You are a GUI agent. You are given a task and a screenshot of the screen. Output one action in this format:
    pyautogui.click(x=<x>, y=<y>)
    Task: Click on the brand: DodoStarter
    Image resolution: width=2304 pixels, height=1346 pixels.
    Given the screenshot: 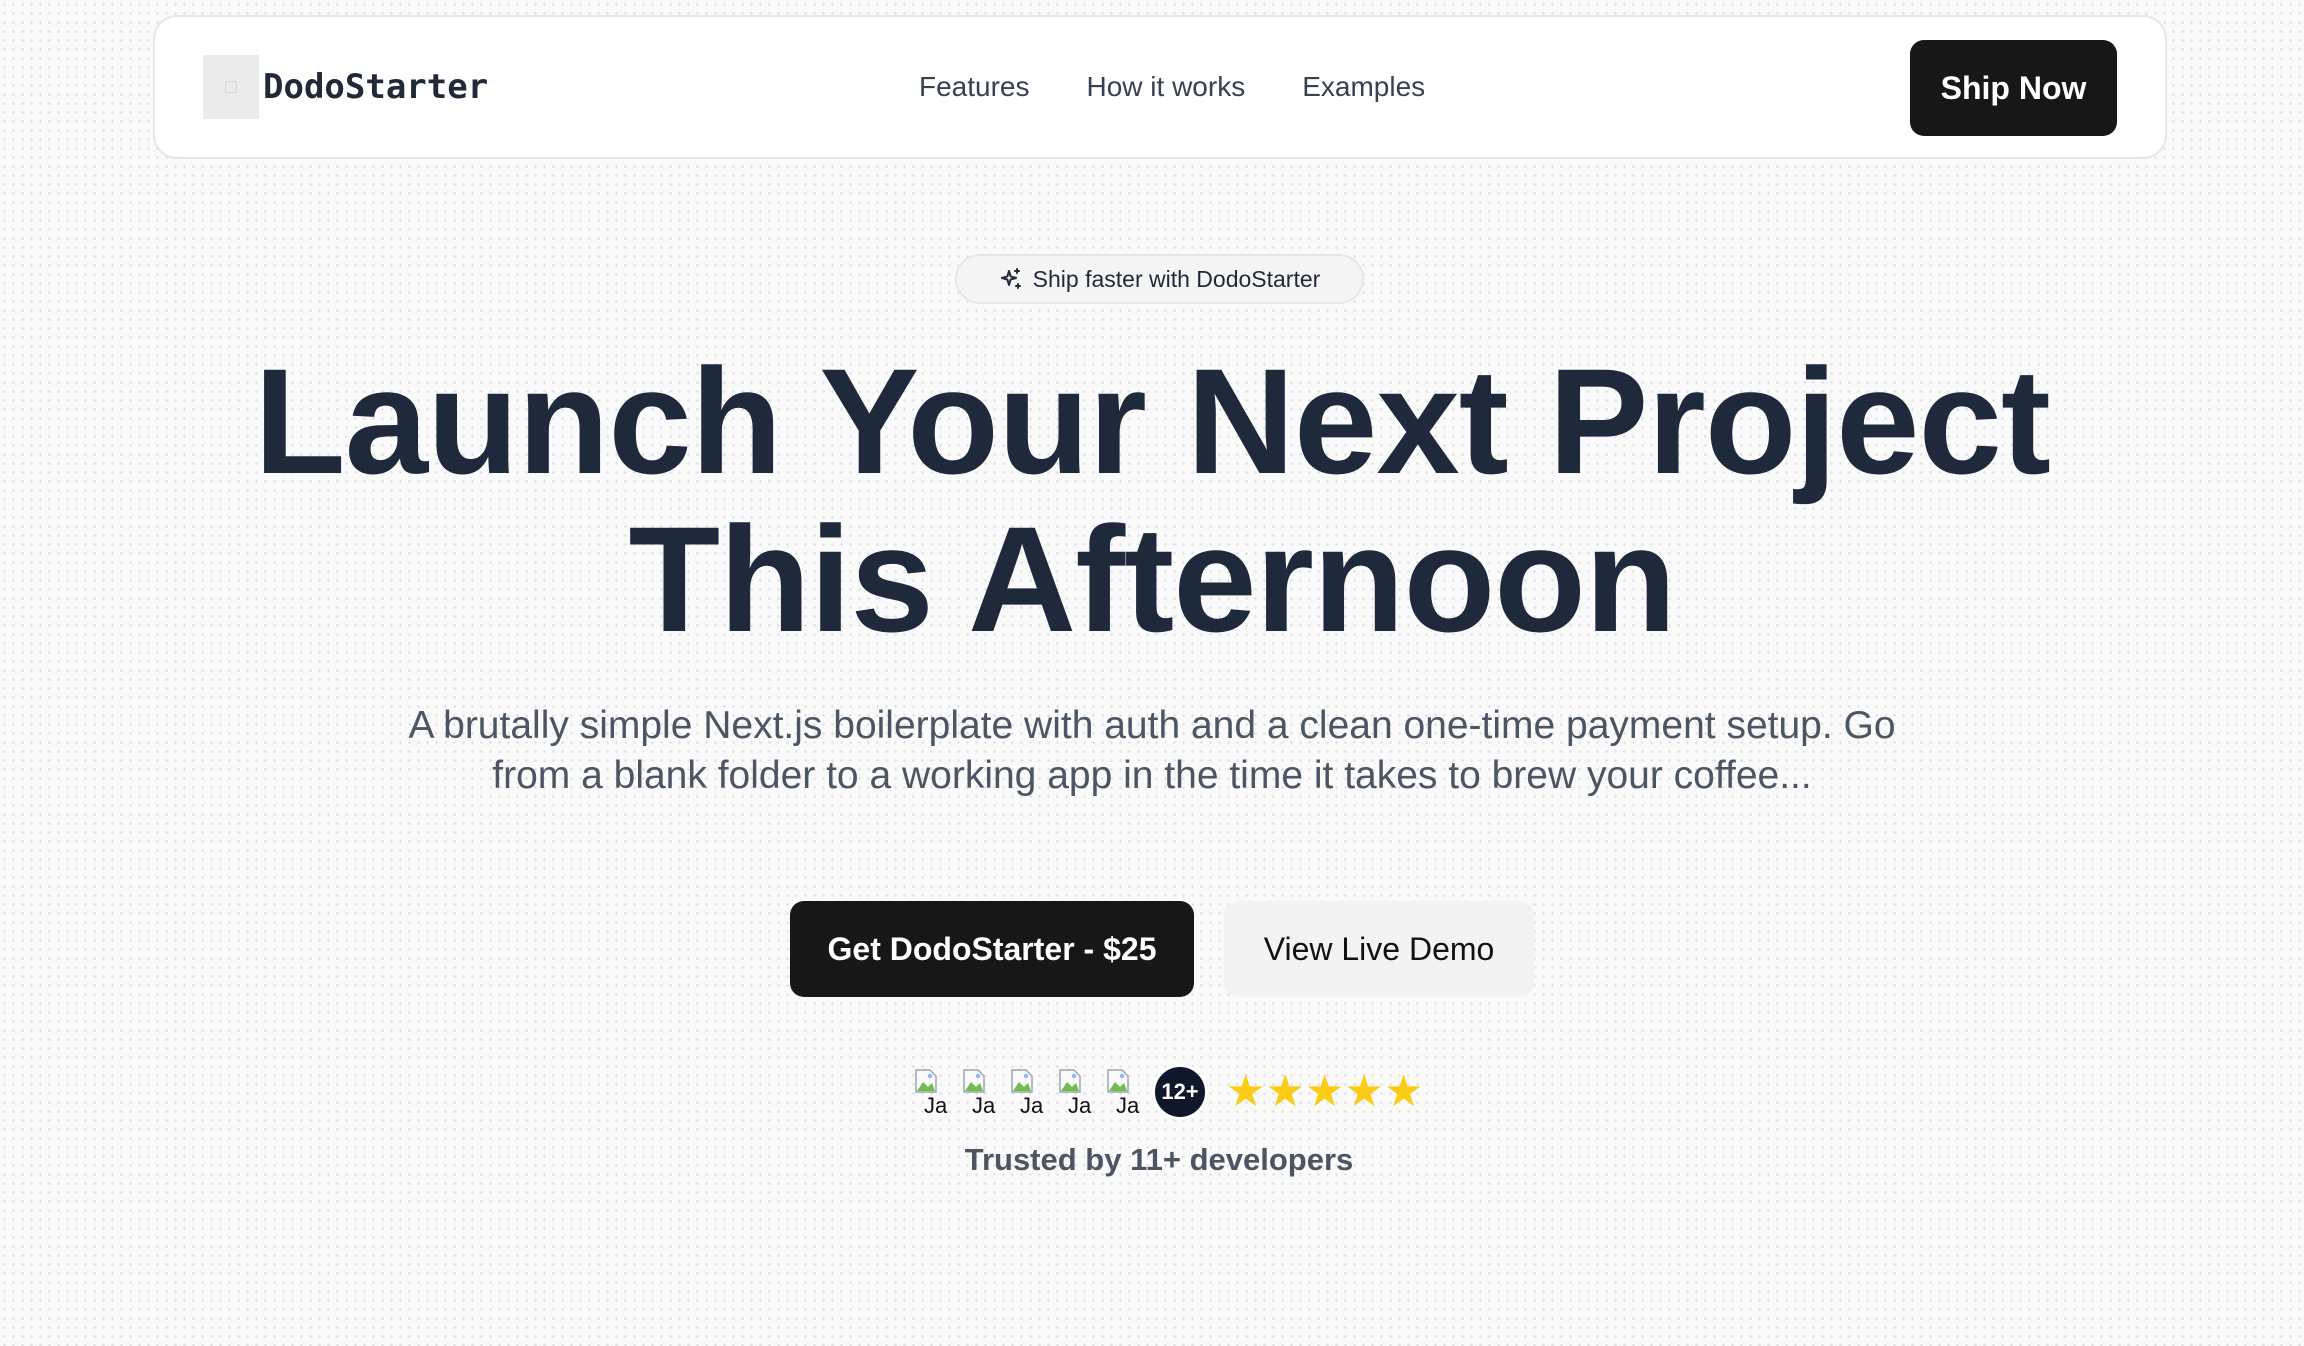 What is the action you would take?
    pyautogui.click(x=345, y=87)
    